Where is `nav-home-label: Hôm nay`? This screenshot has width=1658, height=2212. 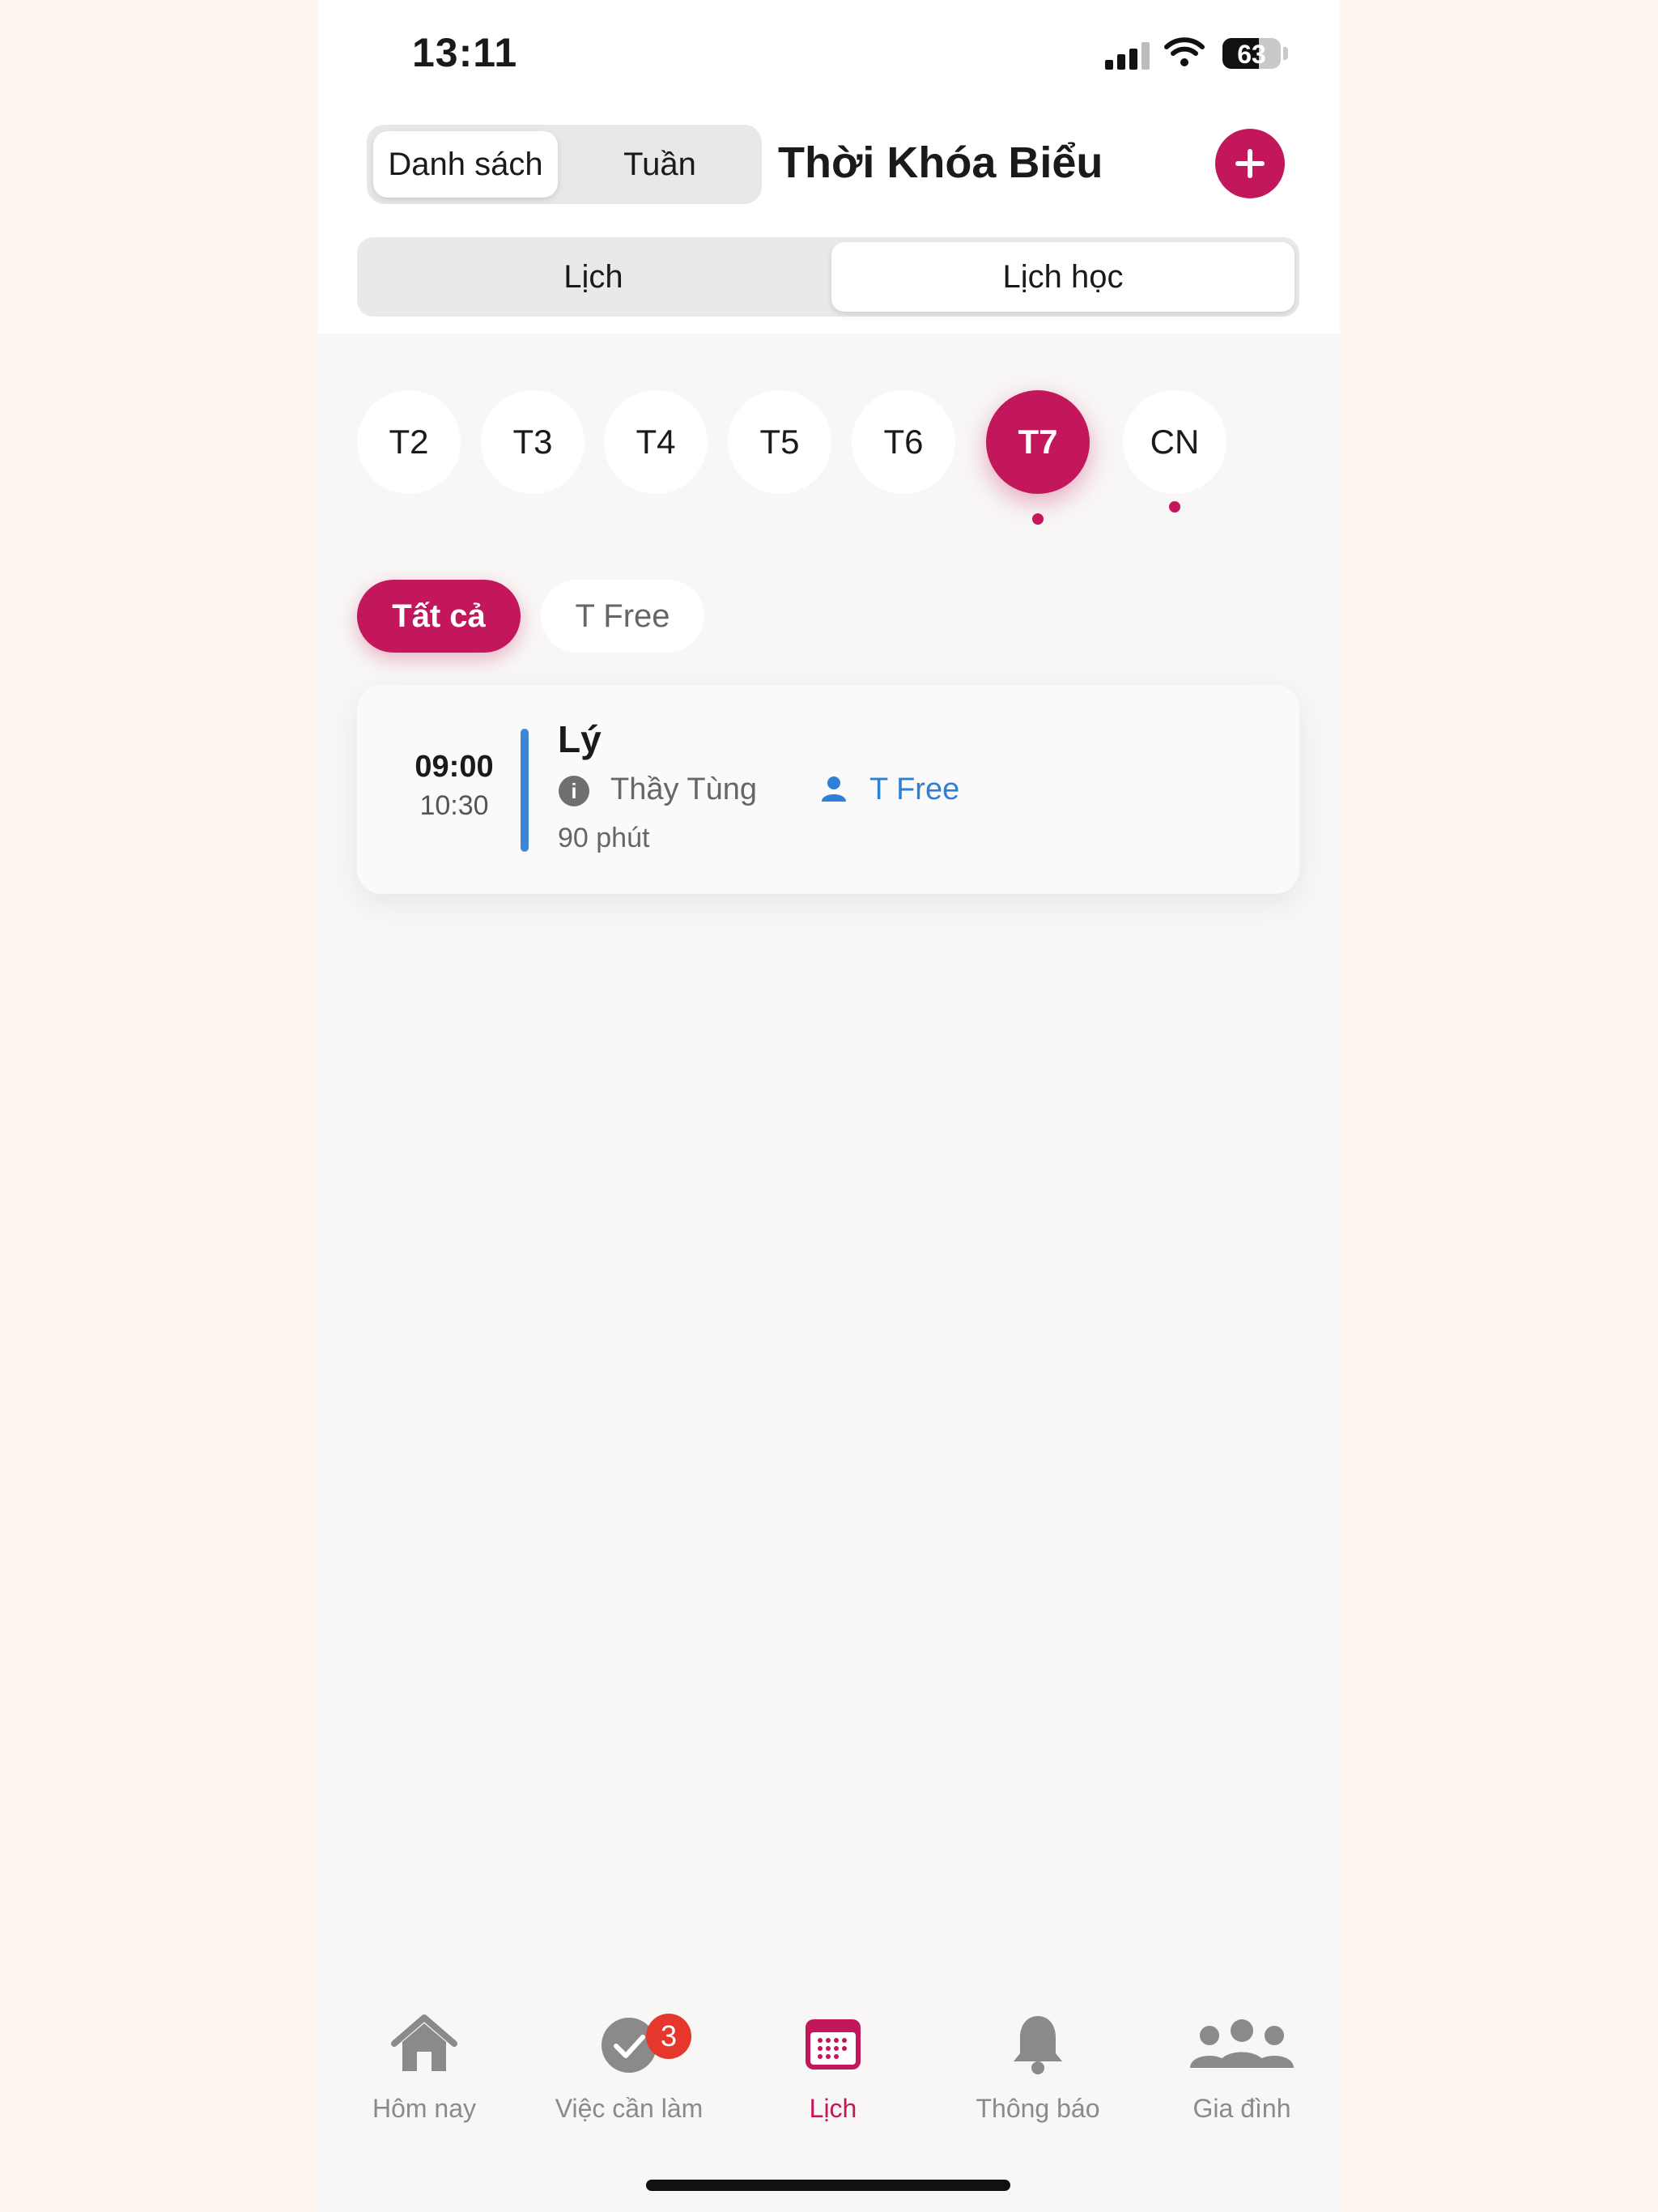 nav-home-label: Hôm nay is located at coordinates (424, 2109).